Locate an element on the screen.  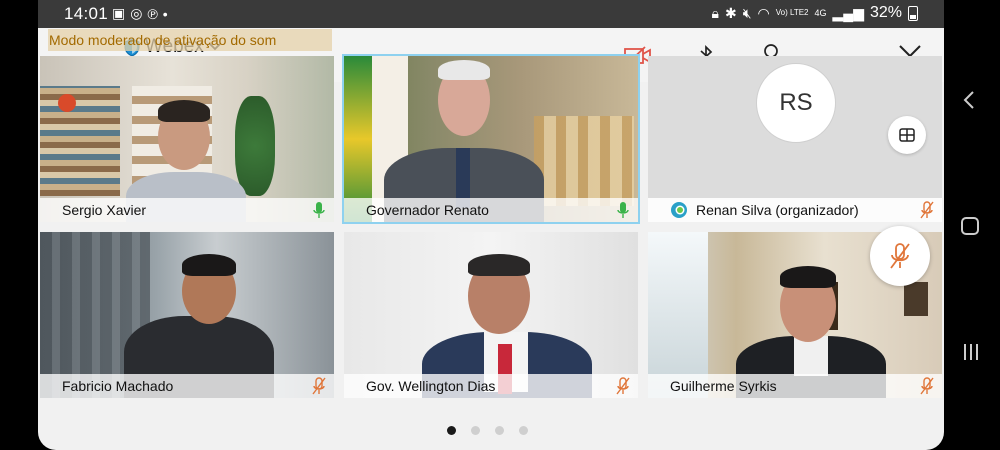
recent-apps-icon is located at coordinates (971, 352).